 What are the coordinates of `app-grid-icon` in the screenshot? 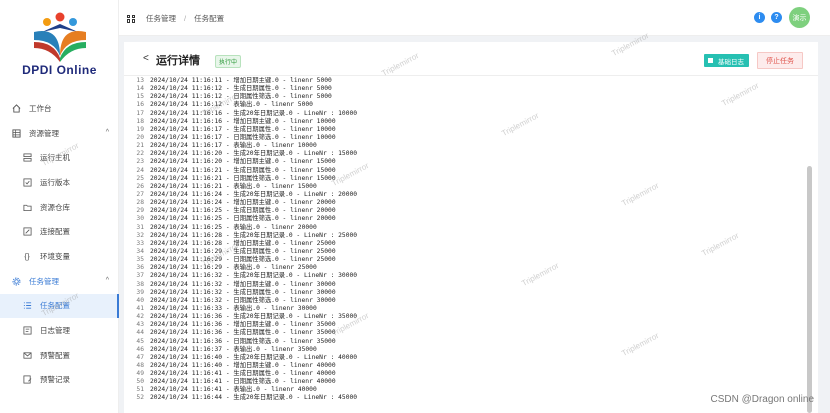 It's located at (131, 18).